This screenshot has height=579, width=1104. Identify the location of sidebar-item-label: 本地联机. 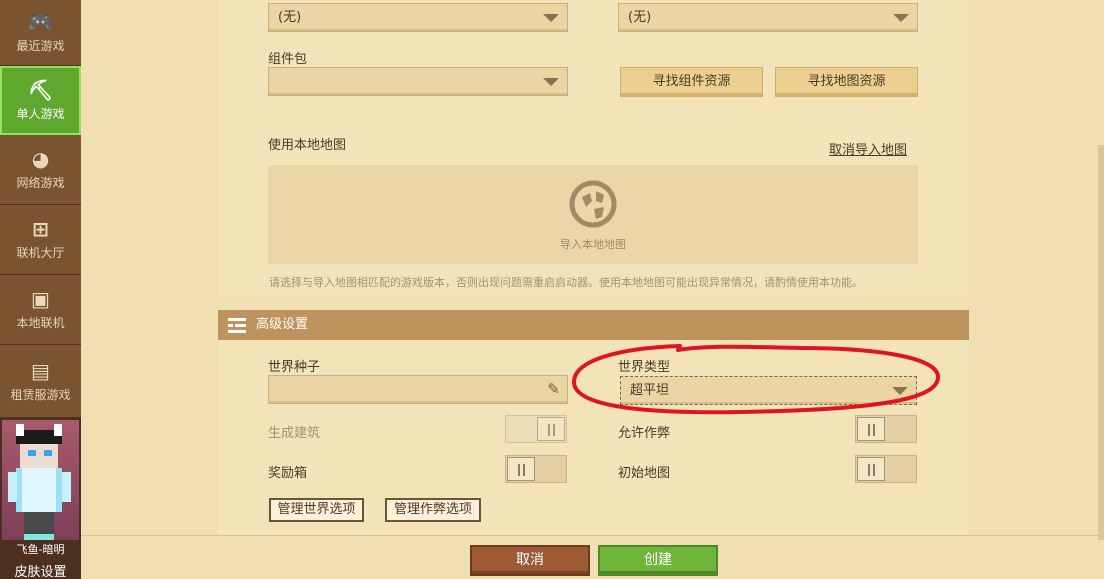
(40, 323).